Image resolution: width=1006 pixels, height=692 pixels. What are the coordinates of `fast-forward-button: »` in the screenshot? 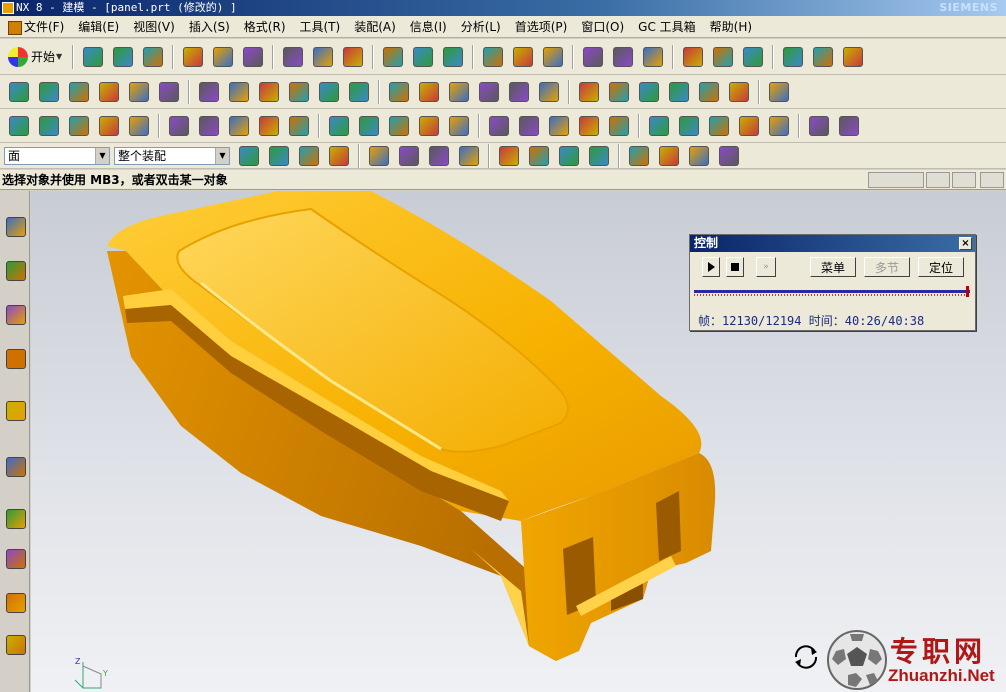 It's located at (766, 267).